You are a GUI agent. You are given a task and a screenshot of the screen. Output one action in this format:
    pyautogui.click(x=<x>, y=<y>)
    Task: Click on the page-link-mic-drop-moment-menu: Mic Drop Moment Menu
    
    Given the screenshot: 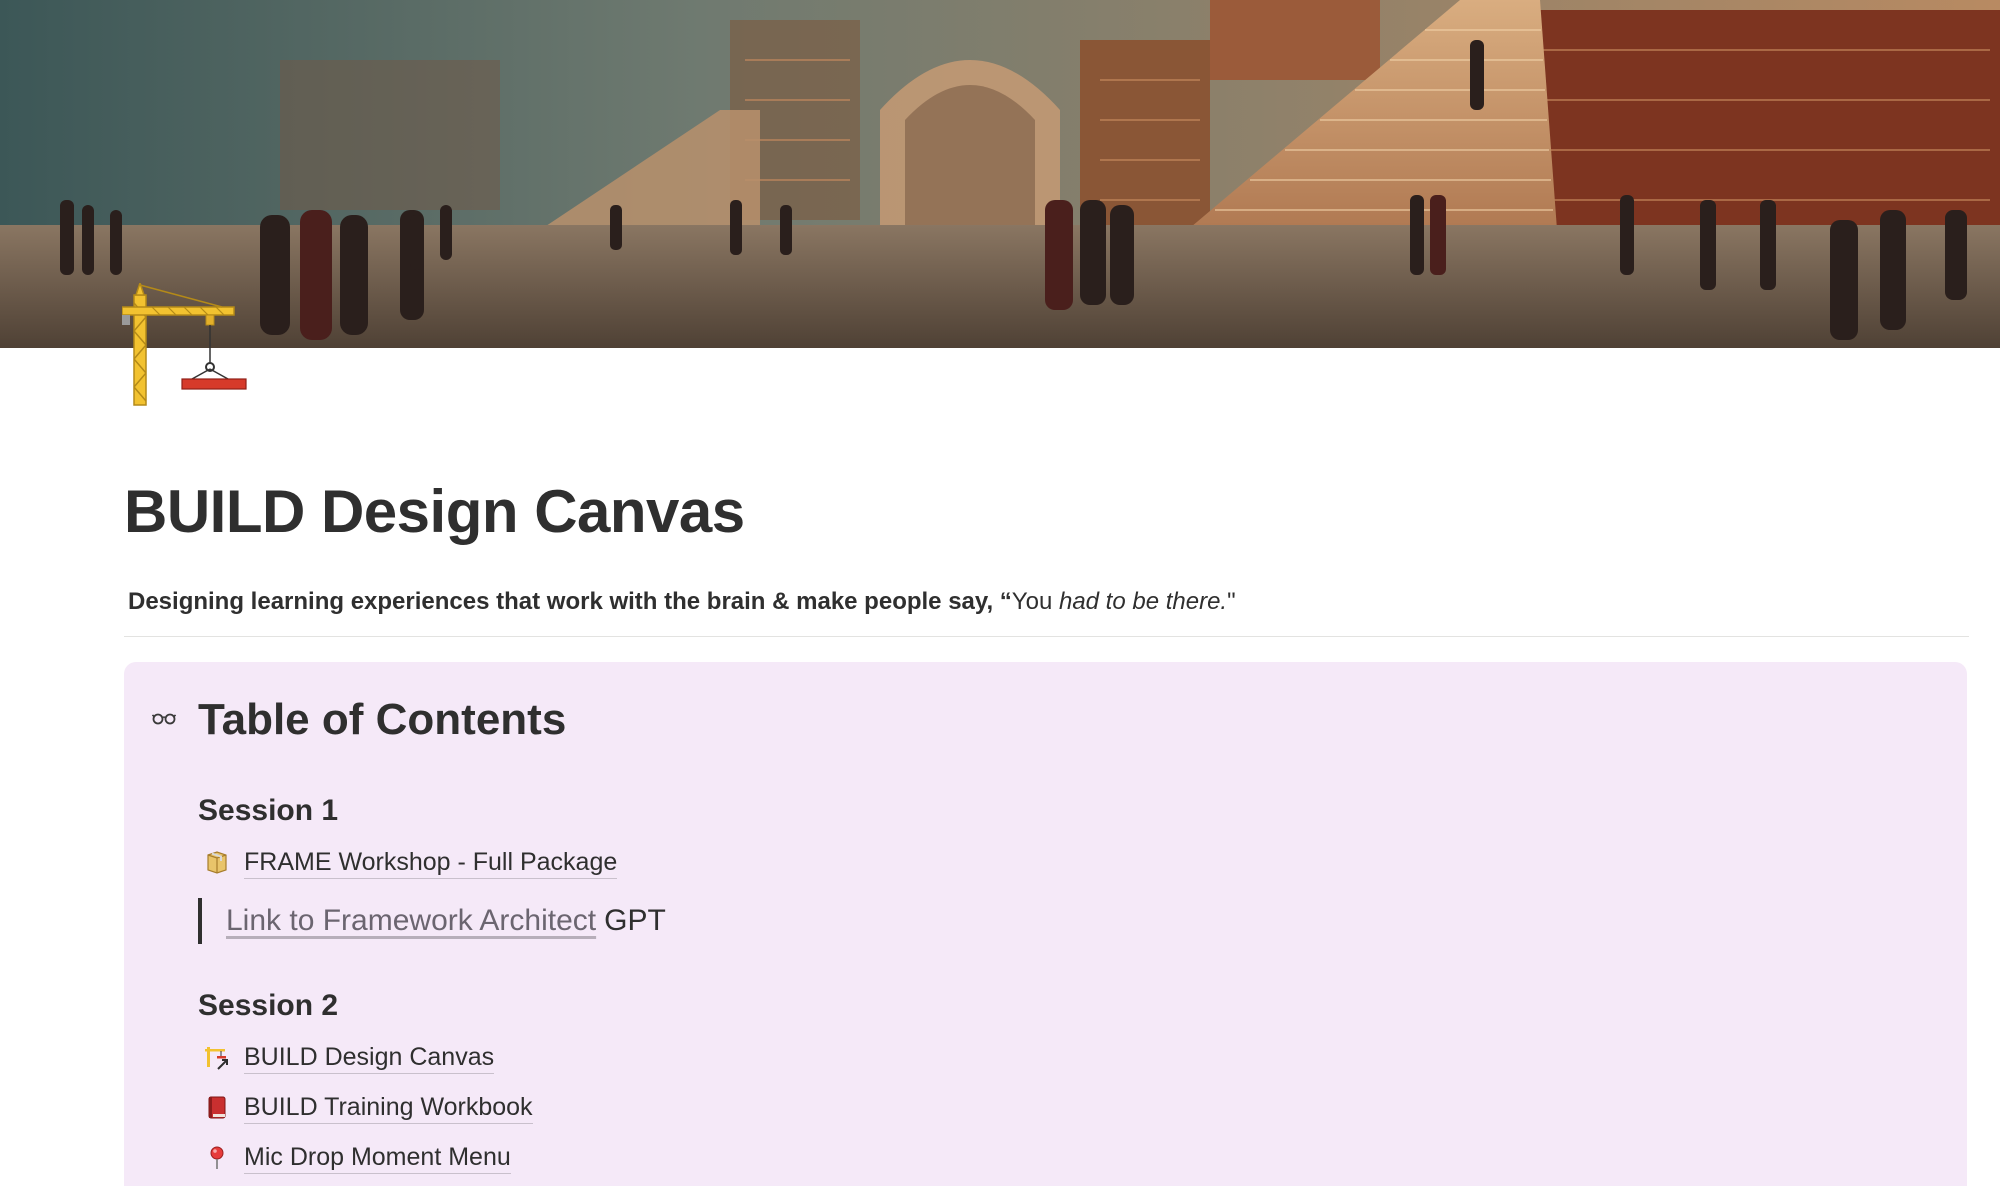 What is the action you would take?
    pyautogui.click(x=357, y=1157)
    